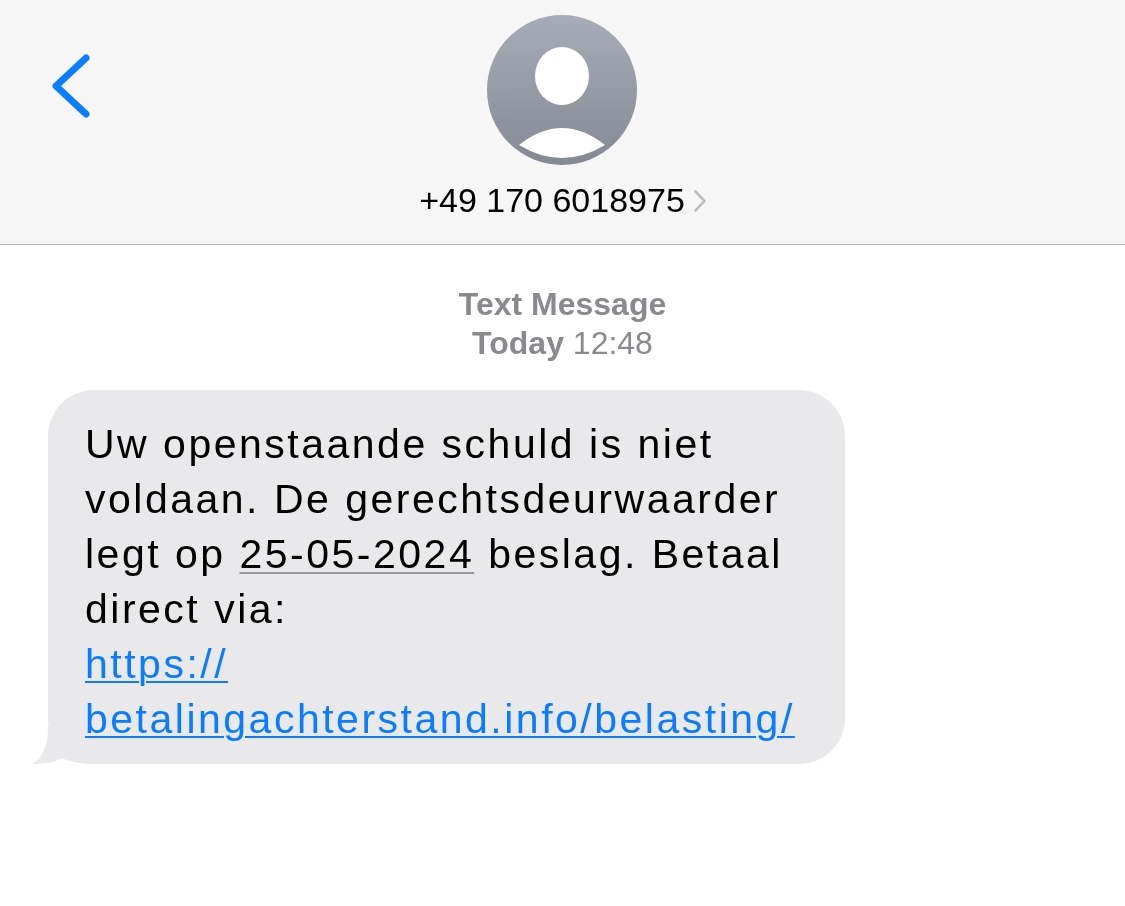 The width and height of the screenshot is (1125, 906). I want to click on timestamp: Today 12:48, so click(562, 343).